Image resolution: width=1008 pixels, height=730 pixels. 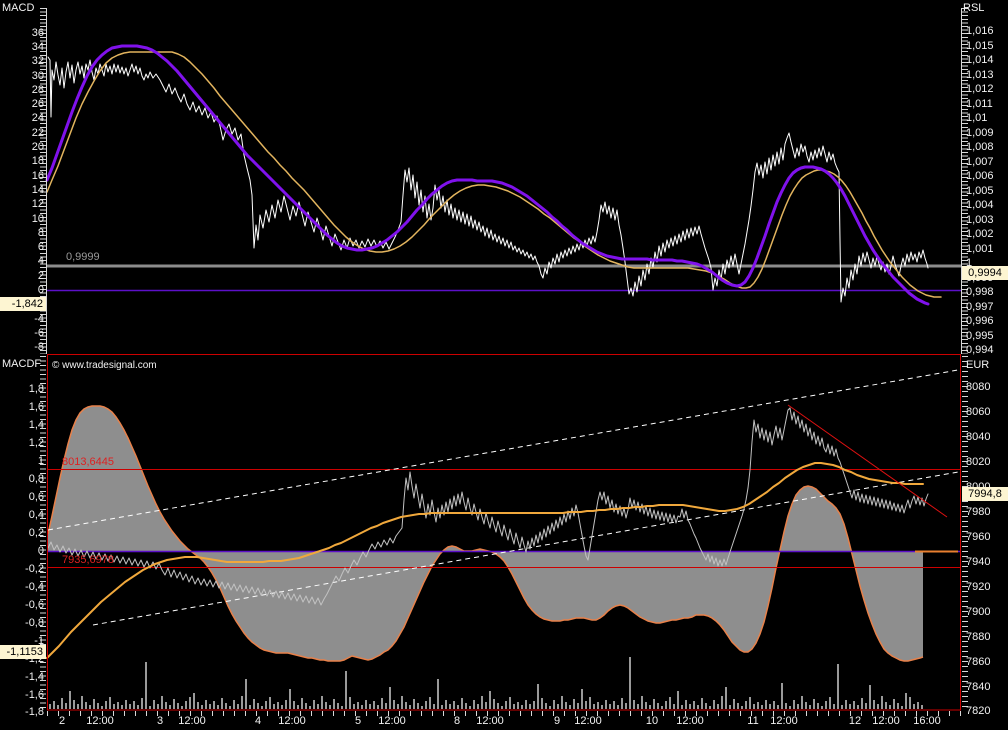 What do you see at coordinates (34, 569) in the screenshot?
I see `macdf-left-axis-label: -0,2` at bounding box center [34, 569].